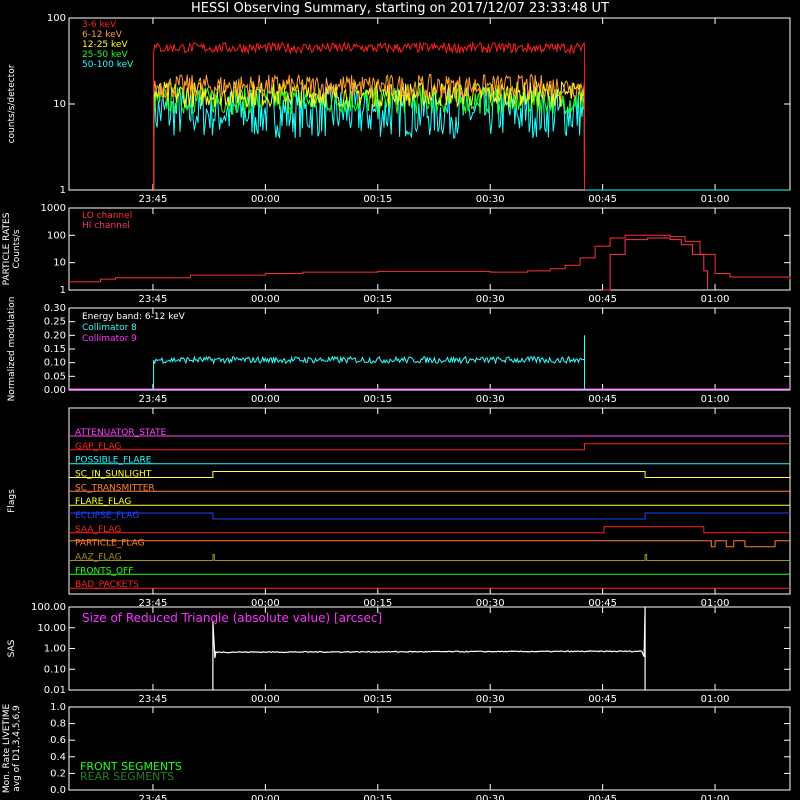 The image size is (800, 800). I want to click on panel-frame, so click(429, 748).